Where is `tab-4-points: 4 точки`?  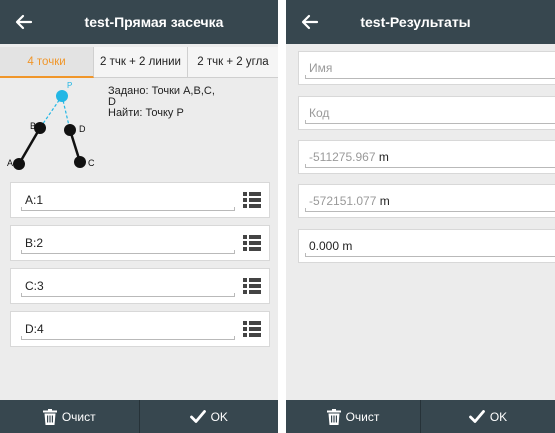 tab-4-points: 4 точки is located at coordinates (47, 62).